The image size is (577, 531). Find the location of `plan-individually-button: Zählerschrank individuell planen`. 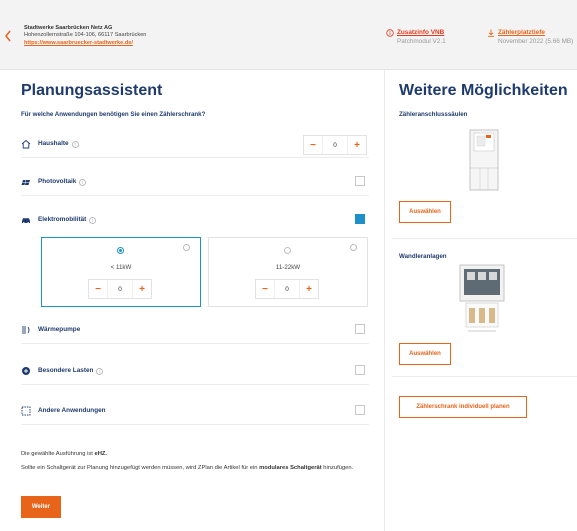

plan-individually-button: Zählerschrank individuell planen is located at coordinates (463, 407).